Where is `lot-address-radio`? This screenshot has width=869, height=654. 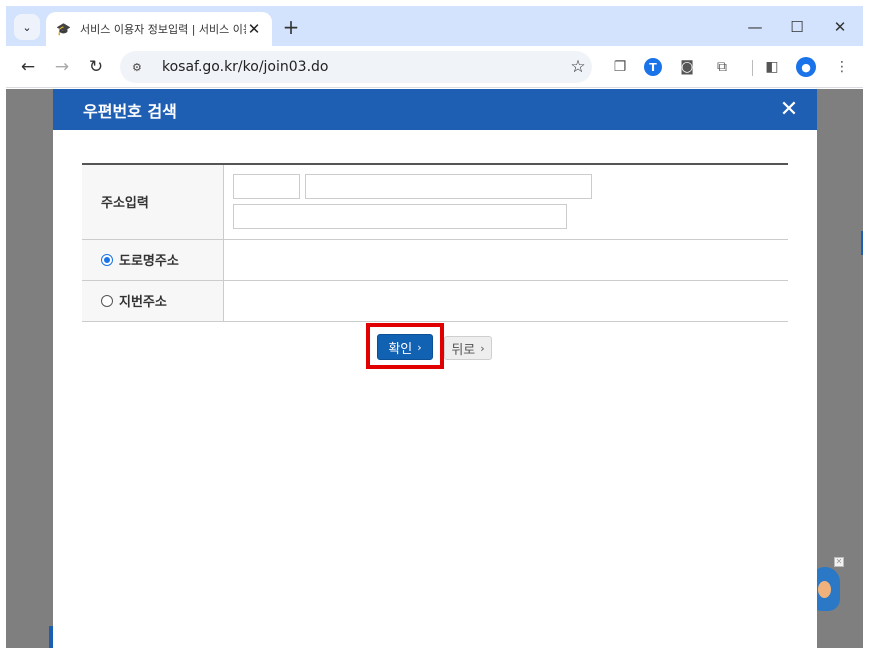 lot-address-radio is located at coordinates (107, 300).